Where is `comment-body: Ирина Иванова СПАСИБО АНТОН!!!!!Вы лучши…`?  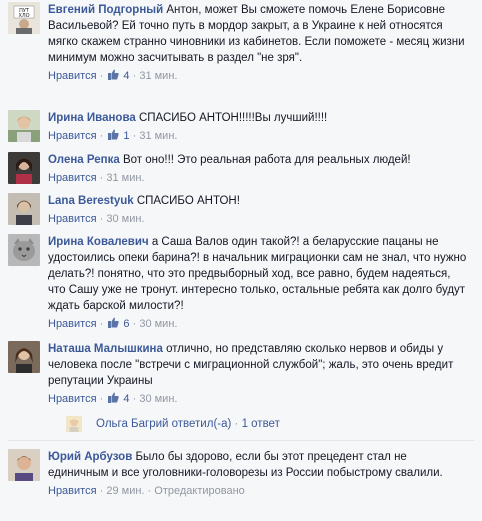 comment-body: Ирина Иванова СПАСИБО АНТОН!!!!!Вы лучши… is located at coordinates (259, 127).